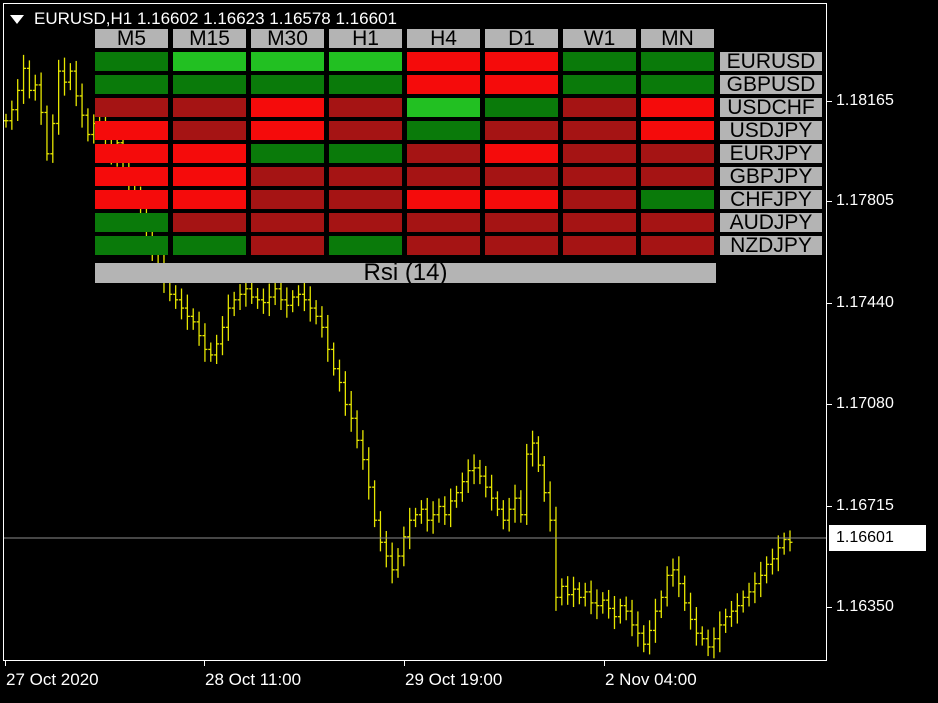 The width and height of the screenshot is (938, 703). What do you see at coordinates (131, 38) in the screenshot?
I see `timeframe-header-m5: M5` at bounding box center [131, 38].